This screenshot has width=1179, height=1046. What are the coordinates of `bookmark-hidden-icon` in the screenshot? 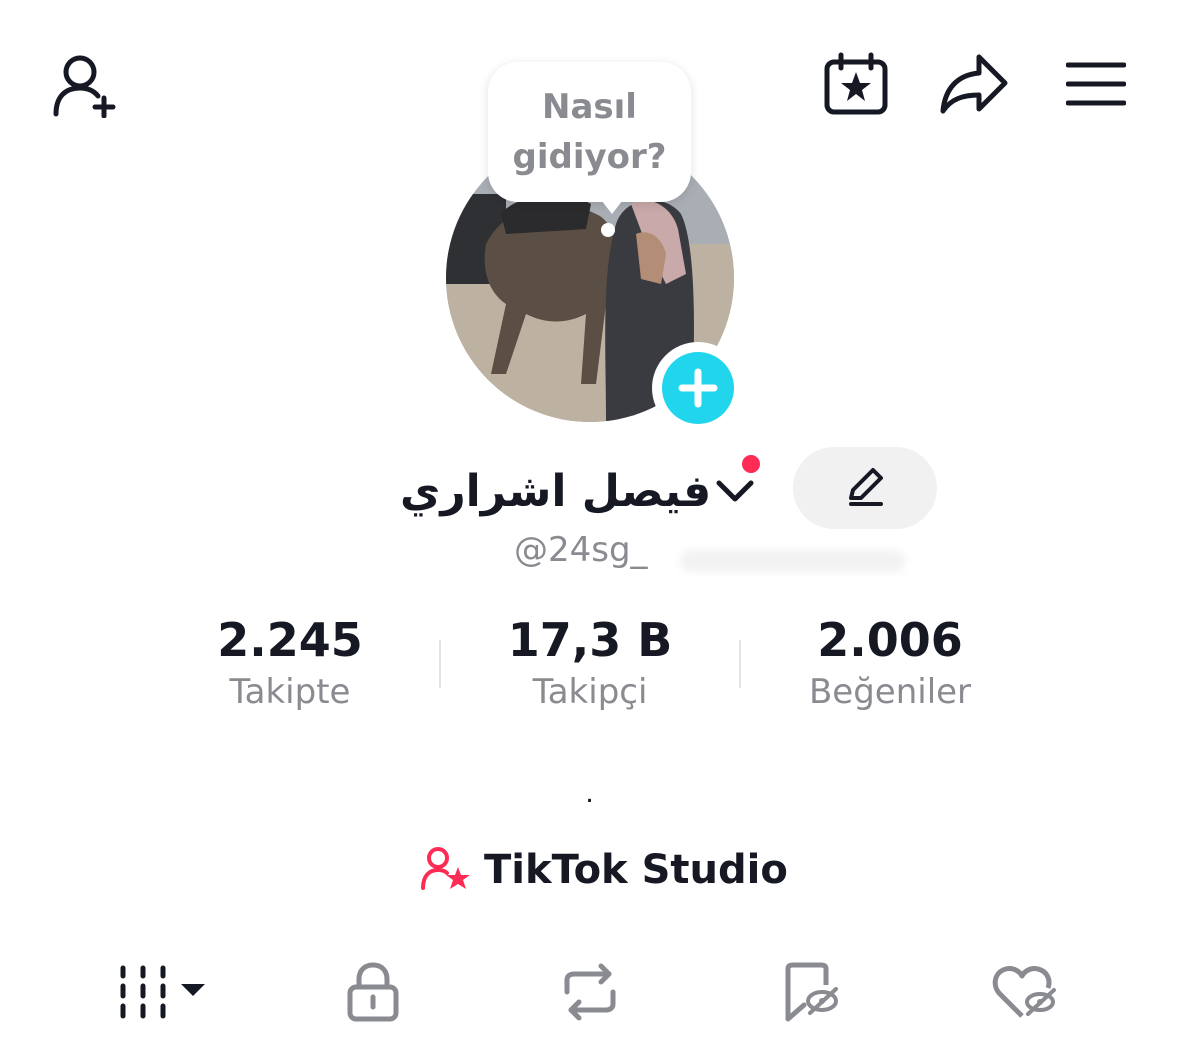 It's located at (810, 994).